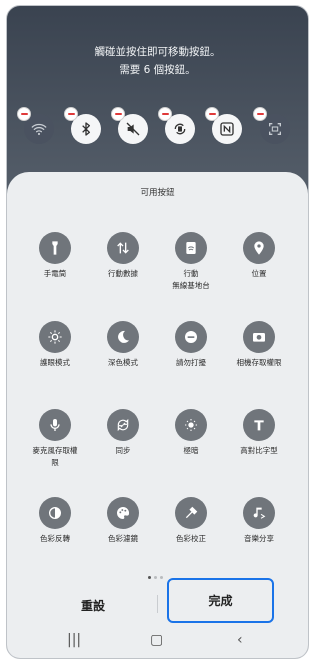 This screenshot has height=662, width=320. Describe the element at coordinates (74, 640) in the screenshot. I see `recent-apps-icon: |||` at that location.